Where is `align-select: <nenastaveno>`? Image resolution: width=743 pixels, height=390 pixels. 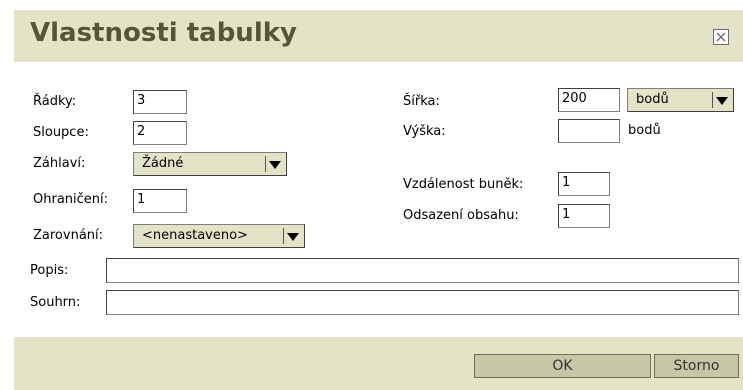 align-select: <nenastaveno> is located at coordinates (219, 236).